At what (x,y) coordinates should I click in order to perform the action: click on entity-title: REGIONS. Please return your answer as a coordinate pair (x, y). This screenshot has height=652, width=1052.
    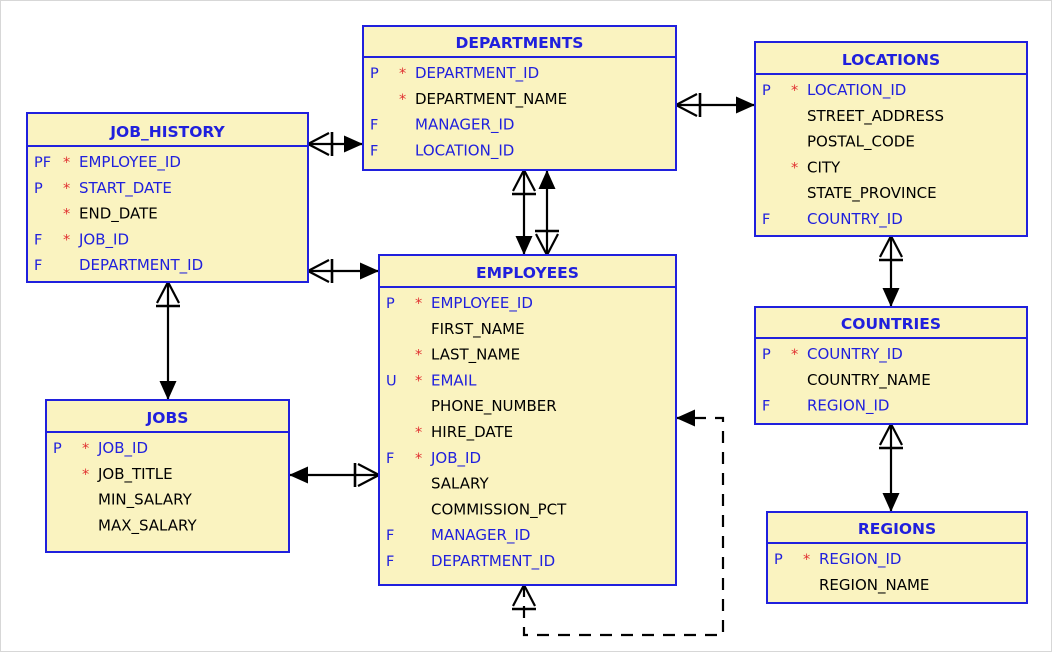
    Looking at the image, I should click on (897, 529).